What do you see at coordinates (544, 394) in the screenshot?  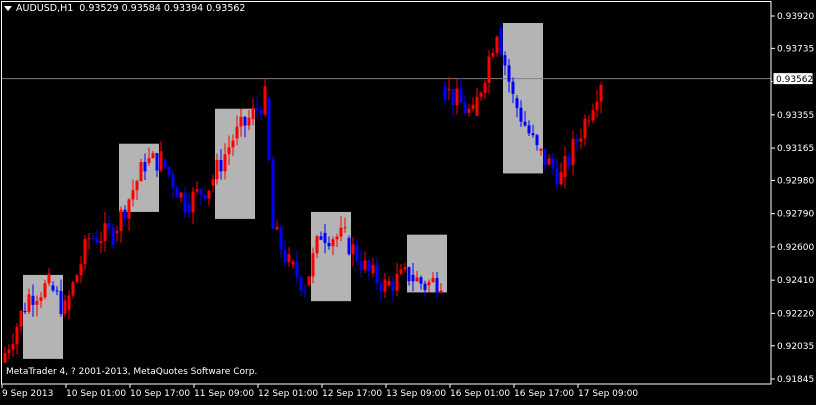 I see `x-tick-label: 16 Sep 17:00` at bounding box center [544, 394].